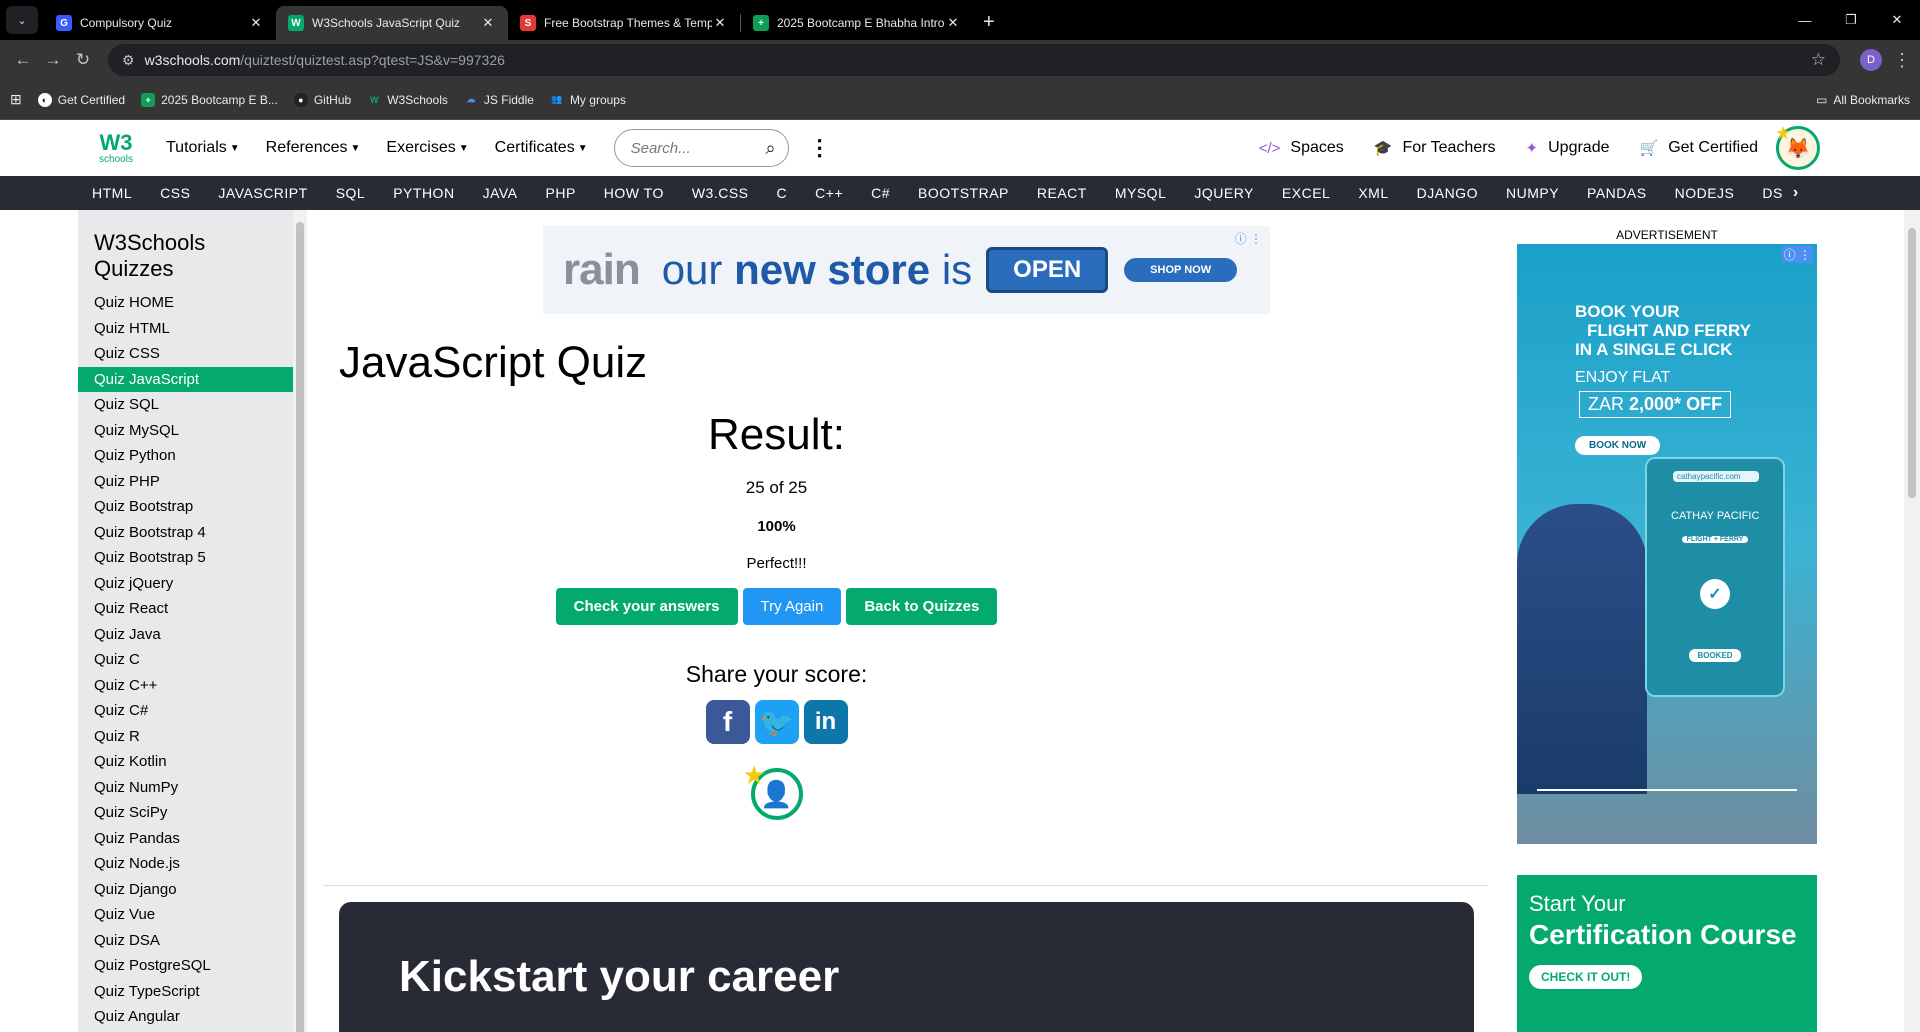  I want to click on bookmark-get-certified: ◐ Get Certified, so click(81, 99).